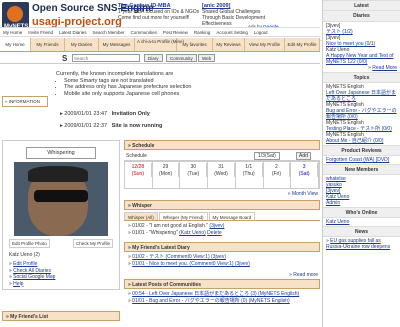 The image size is (400, 327). I want to click on nav-invite-friend: Invite Friend, so click(40, 32).